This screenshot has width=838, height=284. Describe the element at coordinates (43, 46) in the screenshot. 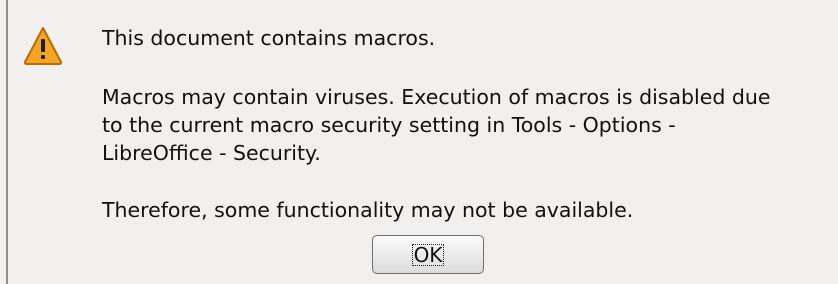

I see `warning-icon` at that location.